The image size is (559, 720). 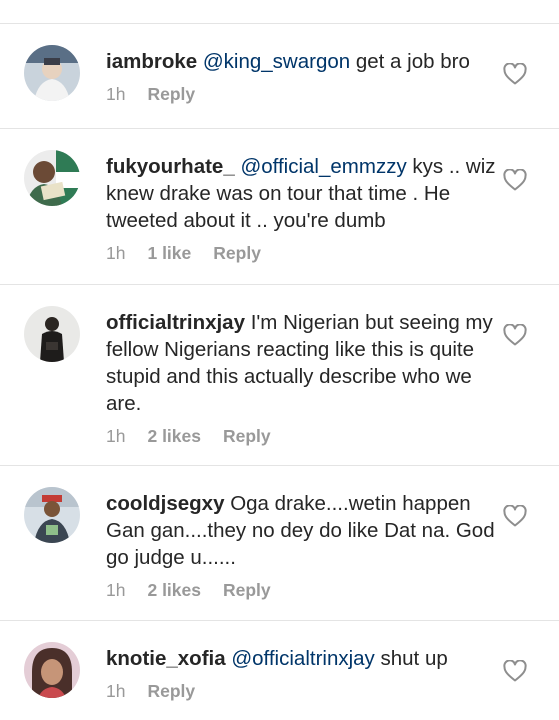 I want to click on previous-comment-fragment, so click(x=279, y=12).